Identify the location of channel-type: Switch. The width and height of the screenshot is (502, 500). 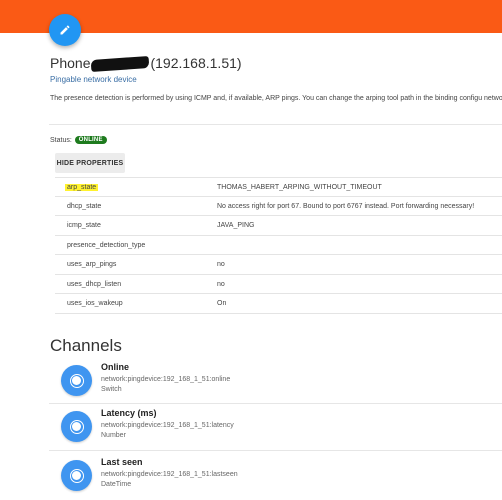
(111, 389).